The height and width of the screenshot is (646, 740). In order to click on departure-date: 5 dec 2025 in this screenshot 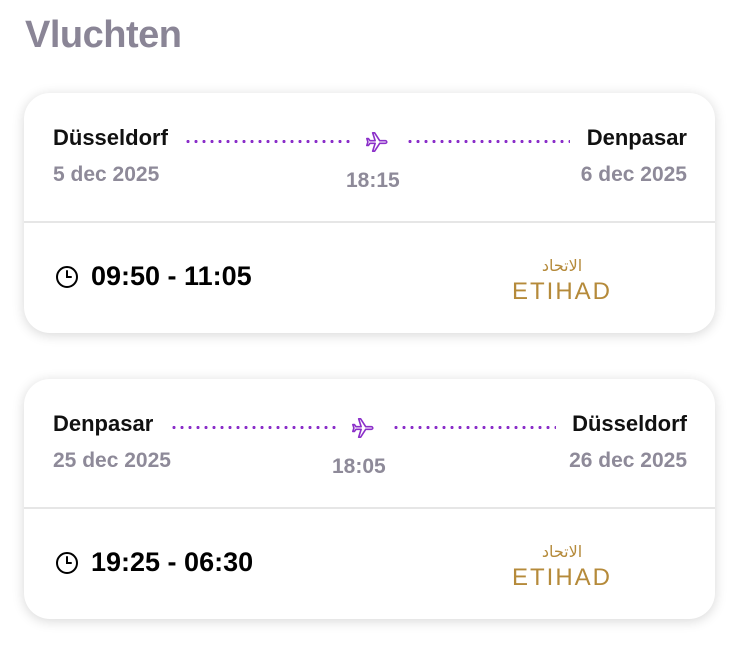, I will do `click(106, 174)`.